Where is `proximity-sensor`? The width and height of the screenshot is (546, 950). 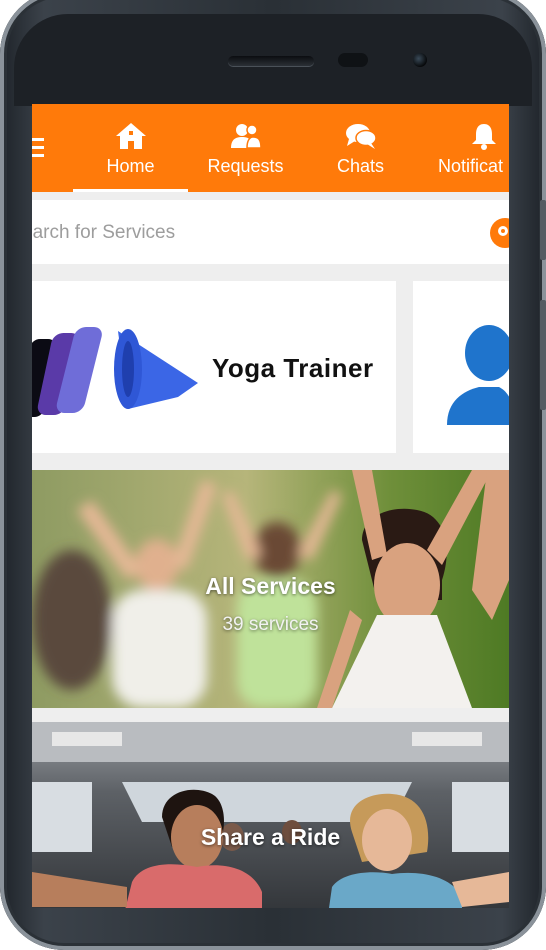 proximity-sensor is located at coordinates (353, 60).